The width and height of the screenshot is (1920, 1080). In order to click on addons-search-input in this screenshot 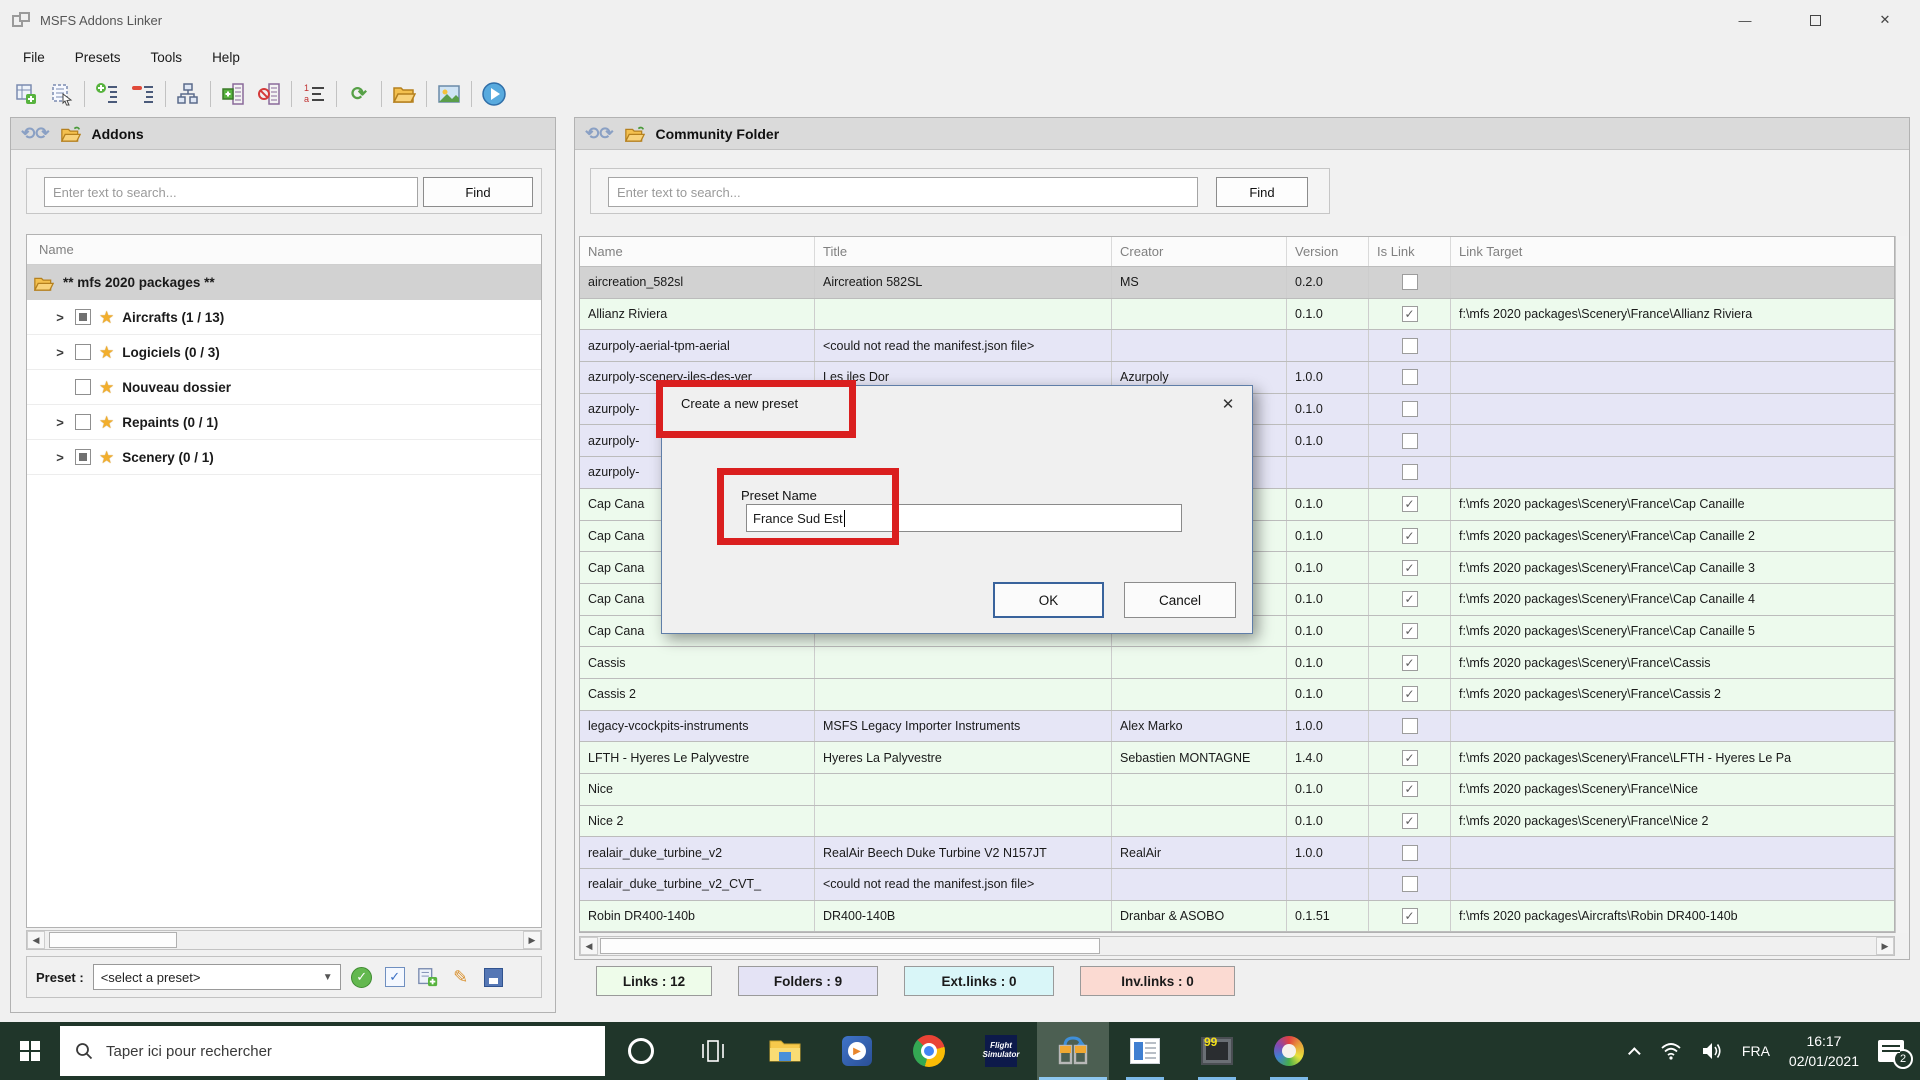, I will do `click(231, 192)`.